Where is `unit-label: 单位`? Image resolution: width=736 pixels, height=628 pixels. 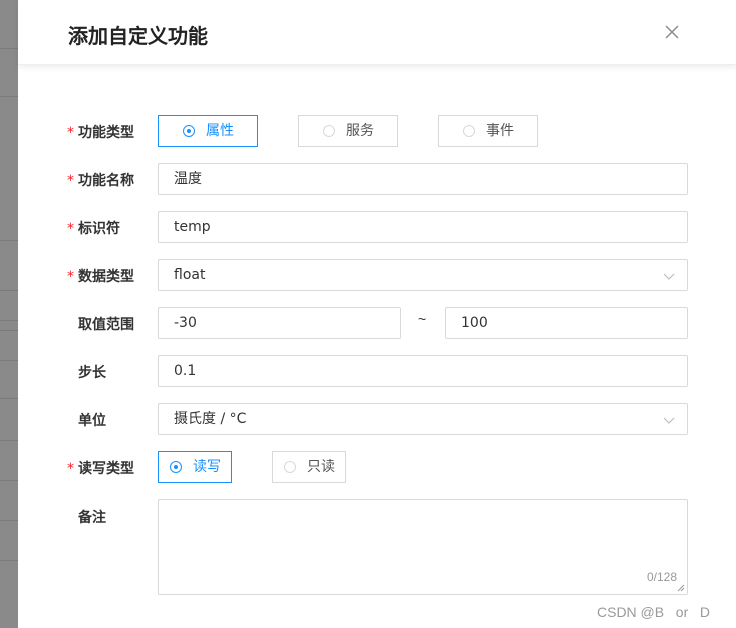 unit-label: 单位 is located at coordinates (92, 421).